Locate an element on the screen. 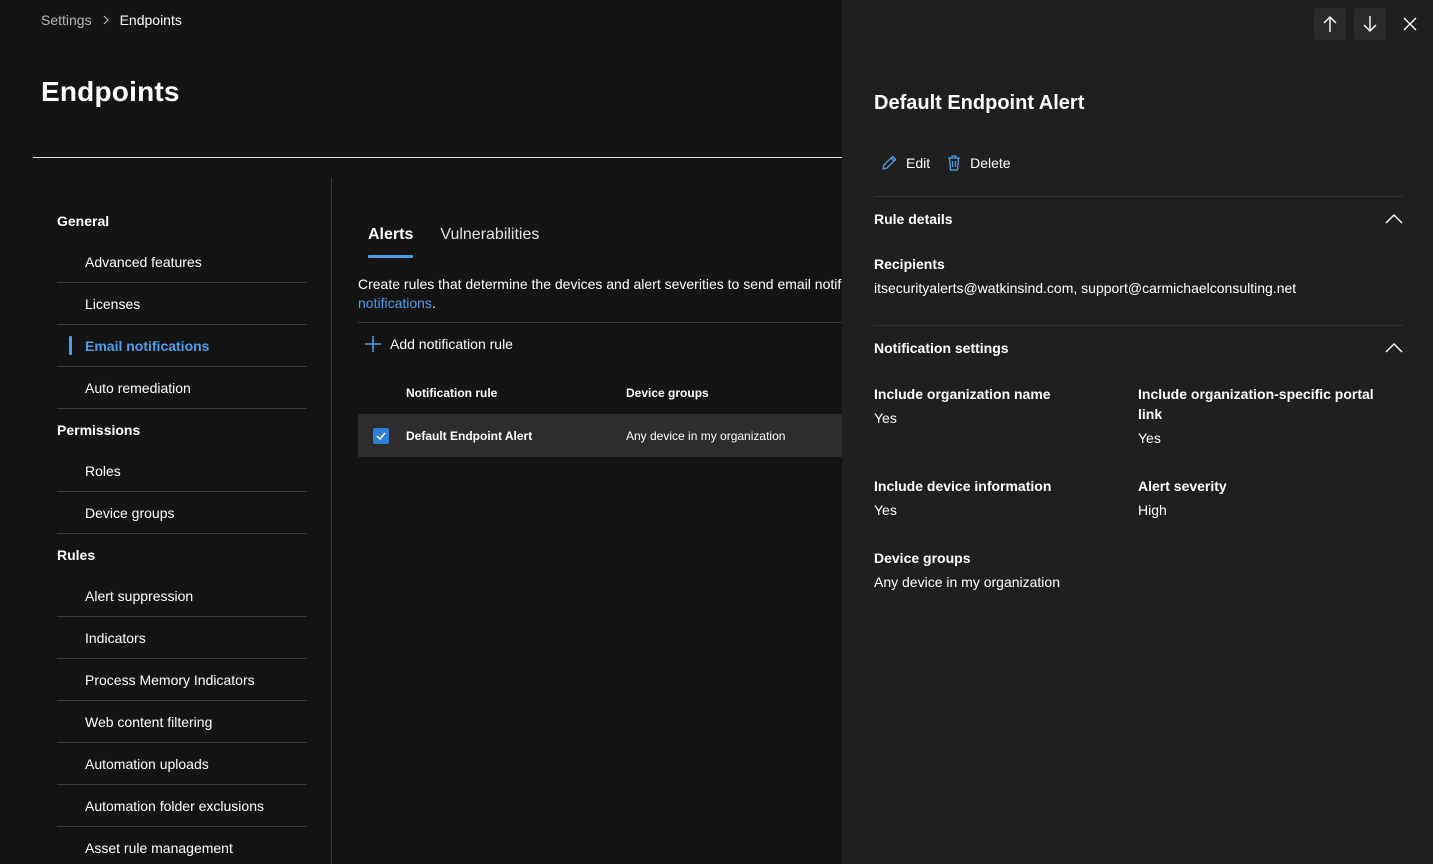 This screenshot has height=864, width=1433. row-device-groups: Any device in my organization is located at coordinates (706, 436).